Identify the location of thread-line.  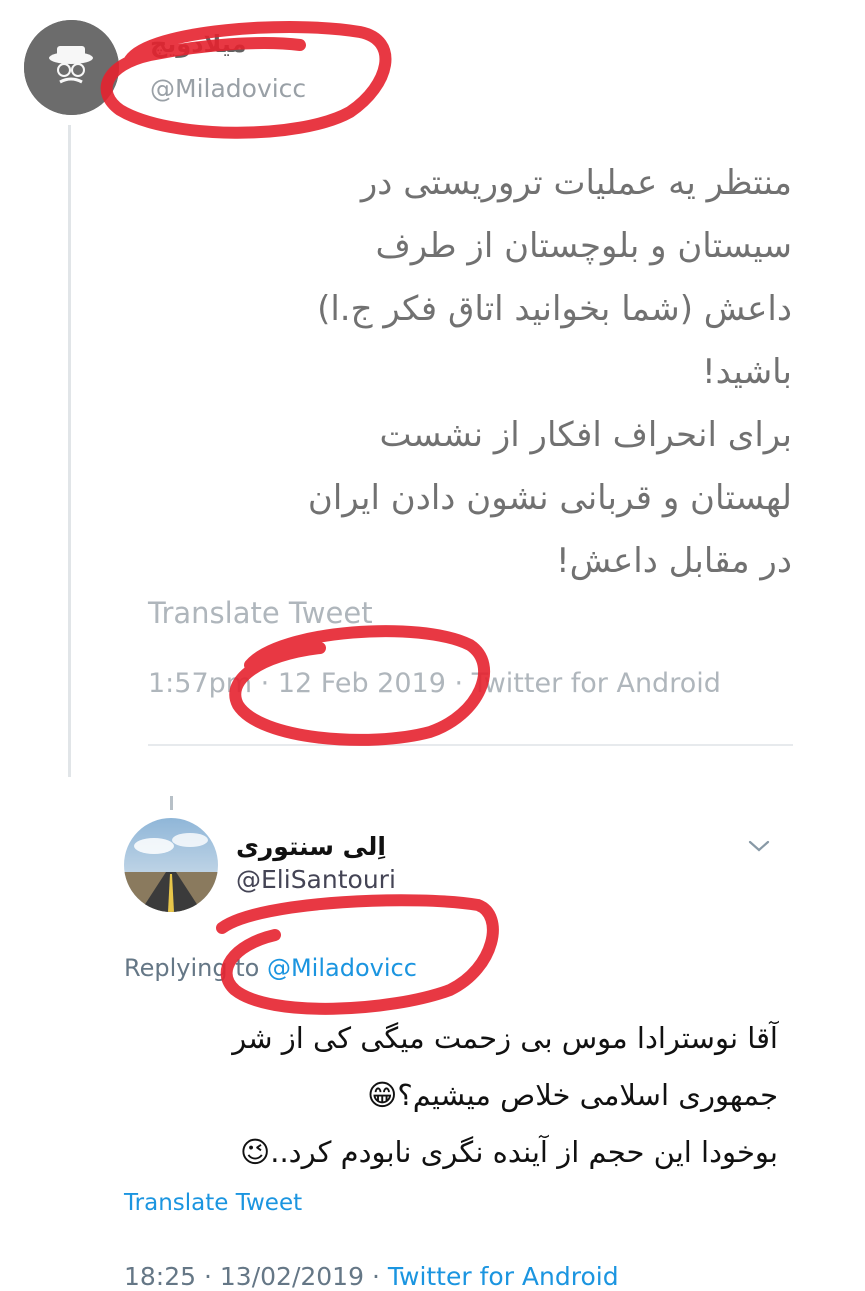
(69, 451).